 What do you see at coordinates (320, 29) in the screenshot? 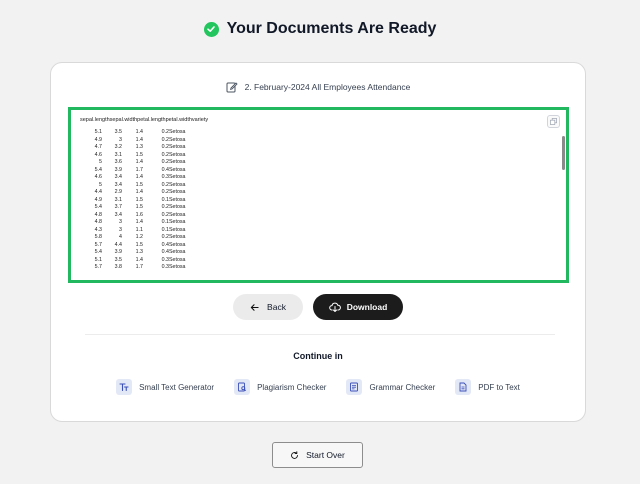
I see `page-header: Your Documents Are Ready` at bounding box center [320, 29].